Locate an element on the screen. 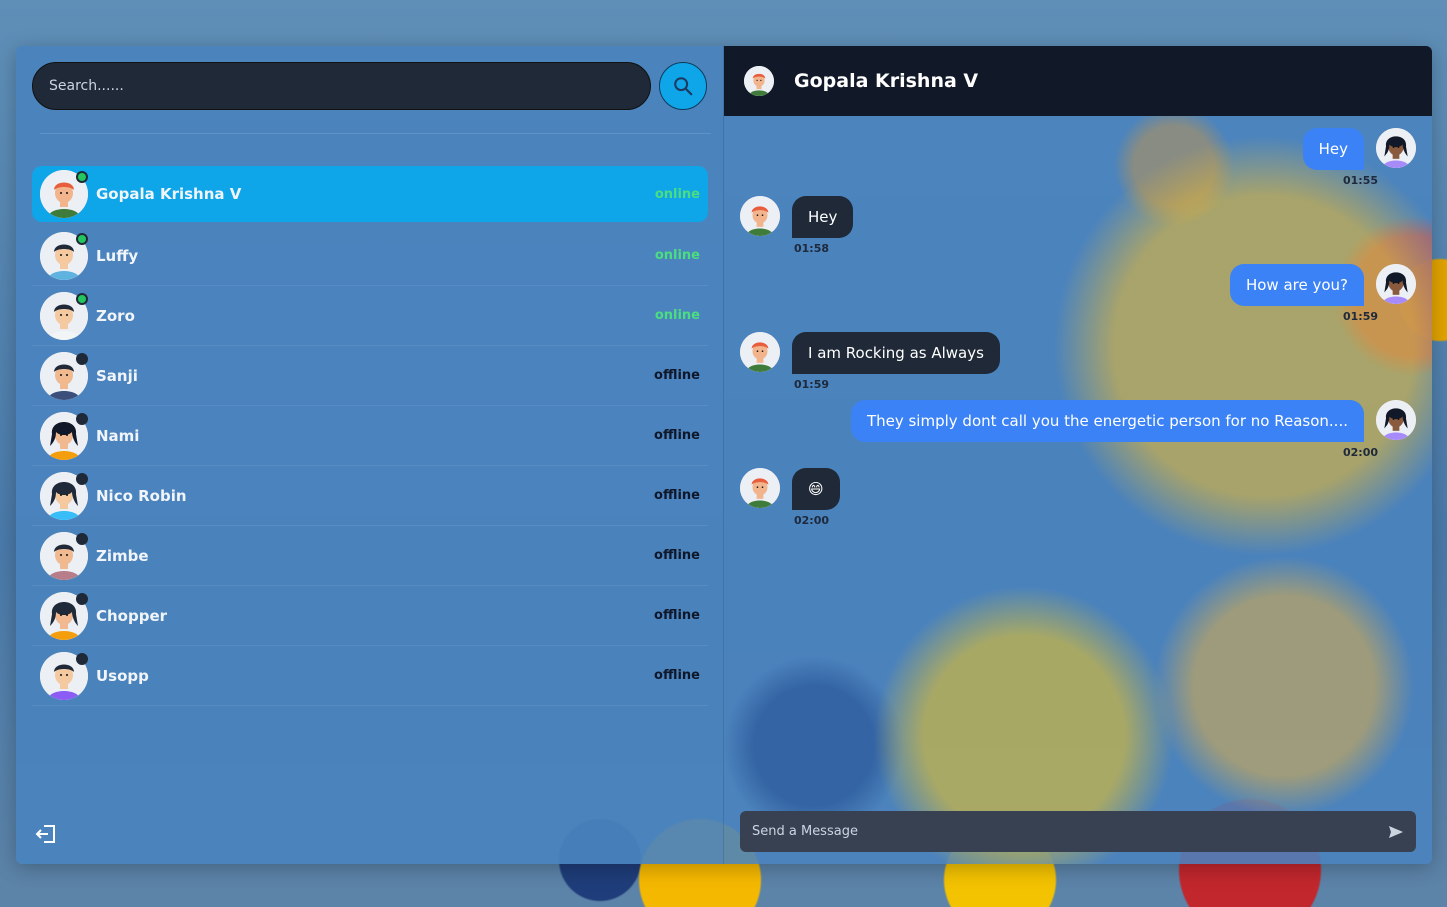 Image resolution: width=1447 pixels, height=907 pixels. message-body: I am Rocking as Always 01:59 is located at coordinates (896, 361).